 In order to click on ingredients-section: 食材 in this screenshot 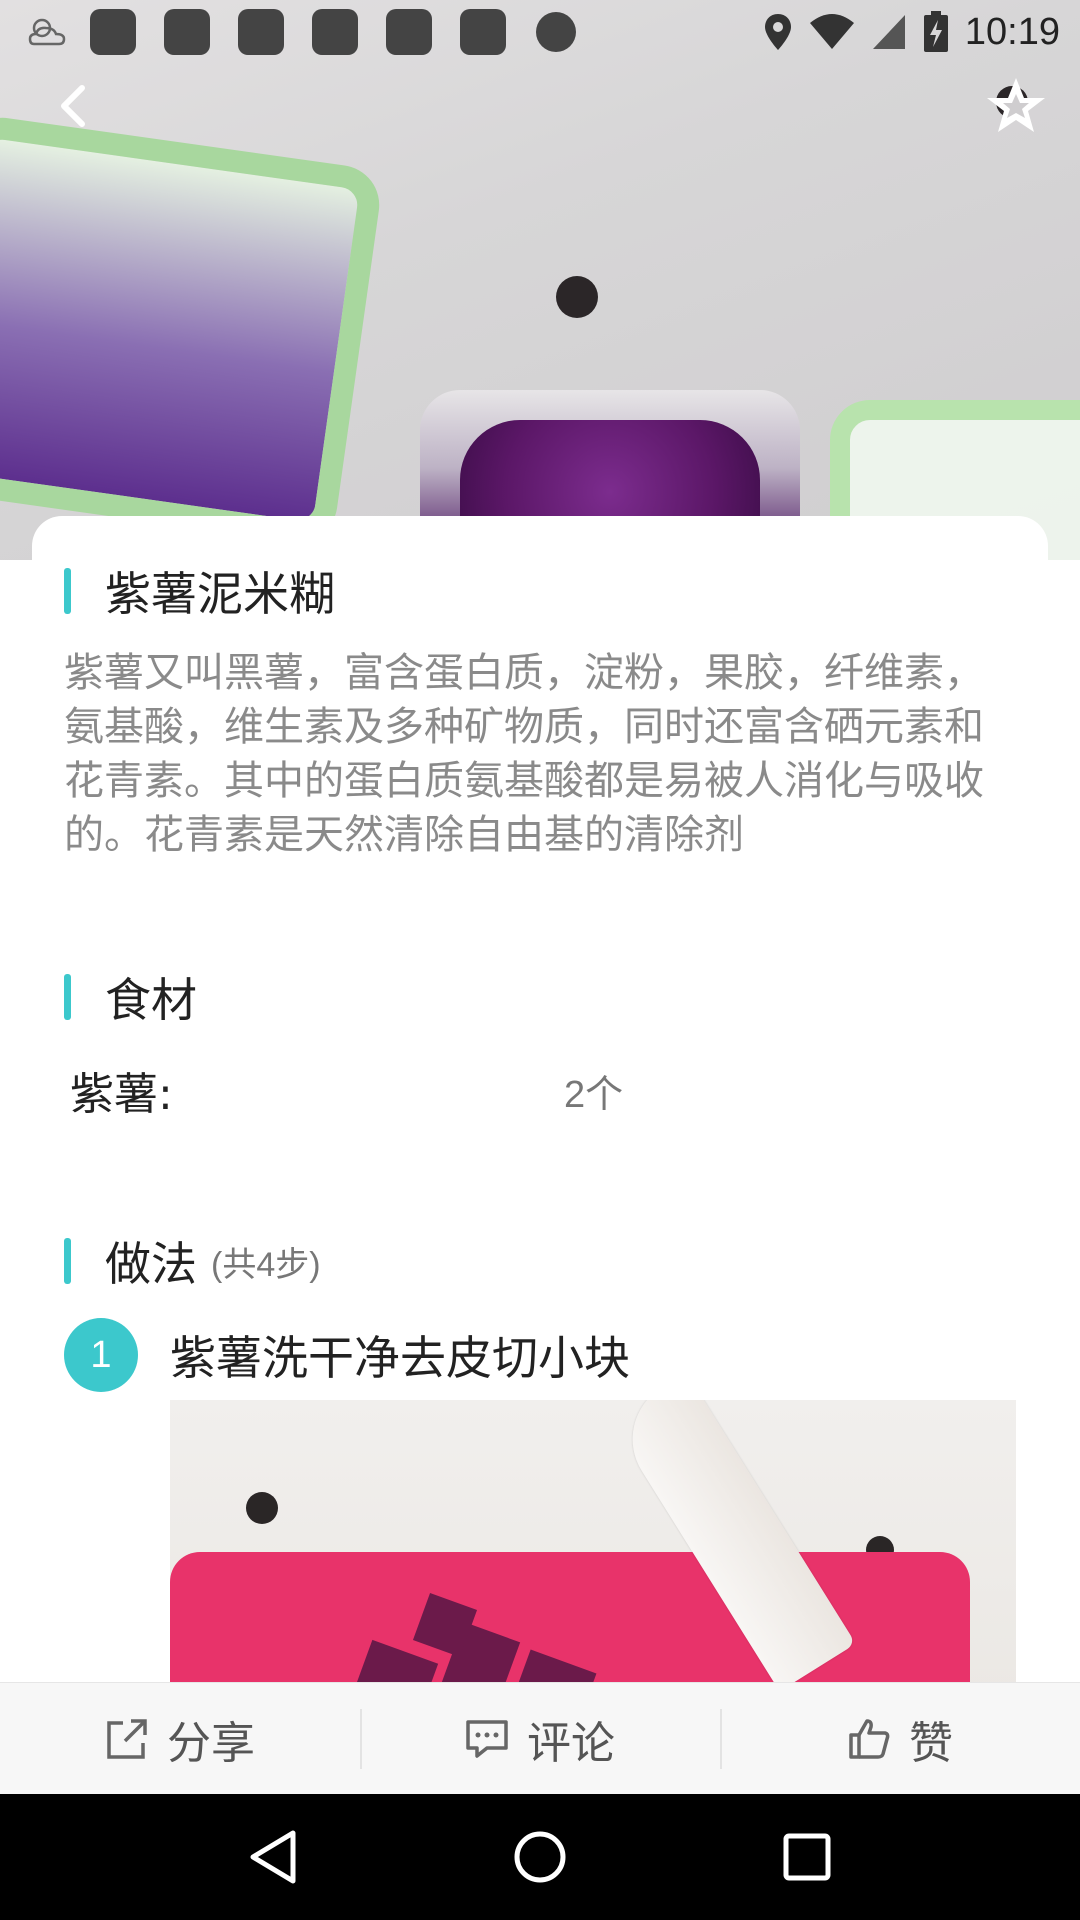, I will do `click(130, 997)`.